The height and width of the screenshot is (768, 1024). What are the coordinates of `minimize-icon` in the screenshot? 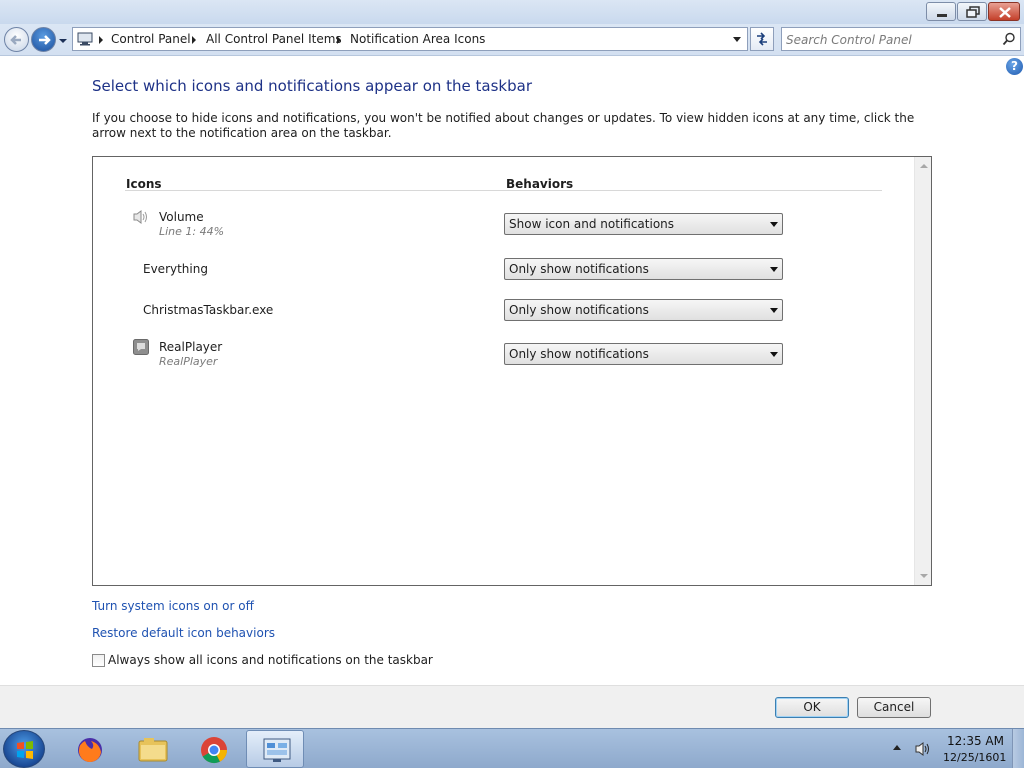 It's located at (942, 15).